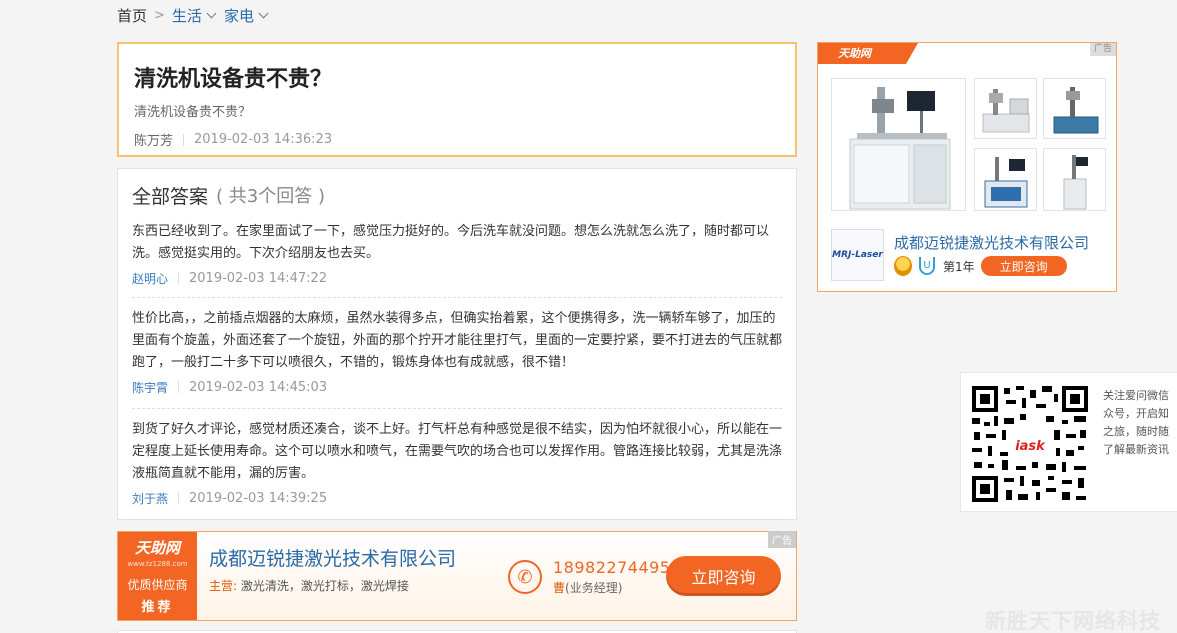 The height and width of the screenshot is (633, 1177). What do you see at coordinates (1136, 449) in the screenshot?
I see `qr-line: 了解最新资讯` at bounding box center [1136, 449].